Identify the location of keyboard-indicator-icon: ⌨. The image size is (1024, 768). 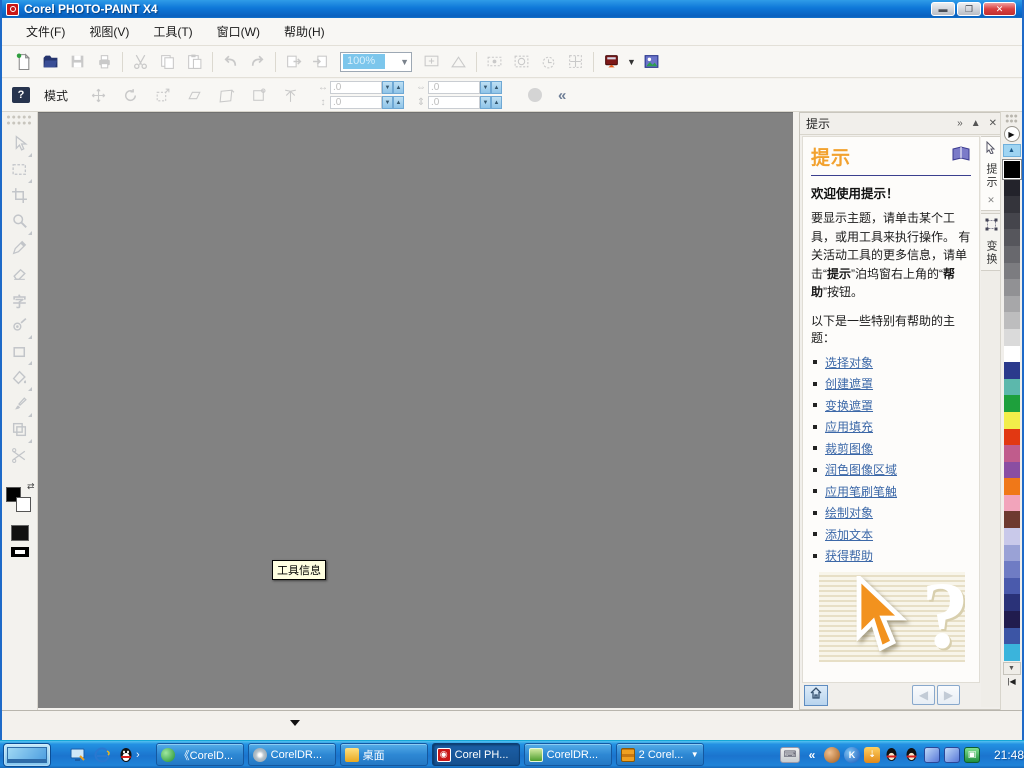
(789, 754).